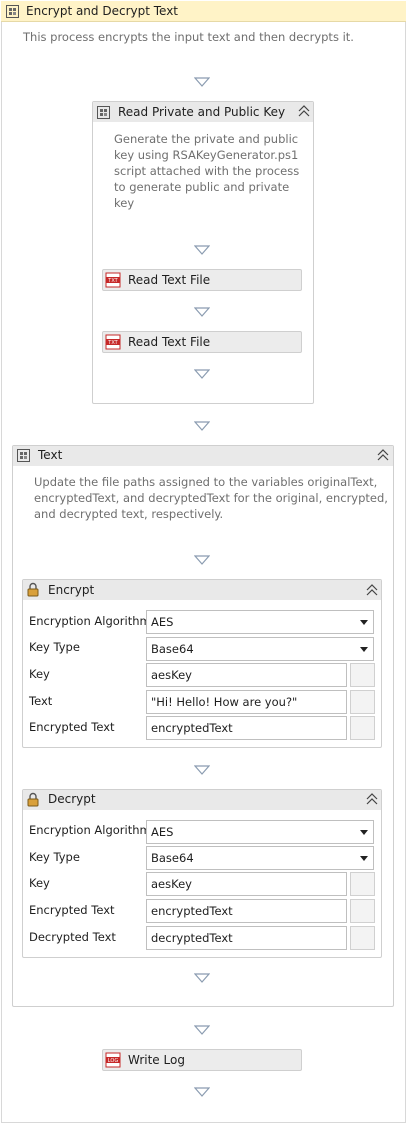 The width and height of the screenshot is (408, 1124). I want to click on encrypt-title: Encrypt, so click(71, 590).